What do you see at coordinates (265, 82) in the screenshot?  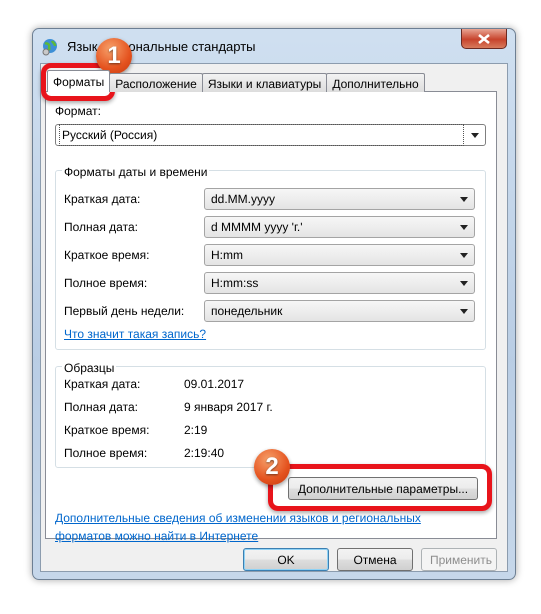 I see `tab: Языки и клавиатуры` at bounding box center [265, 82].